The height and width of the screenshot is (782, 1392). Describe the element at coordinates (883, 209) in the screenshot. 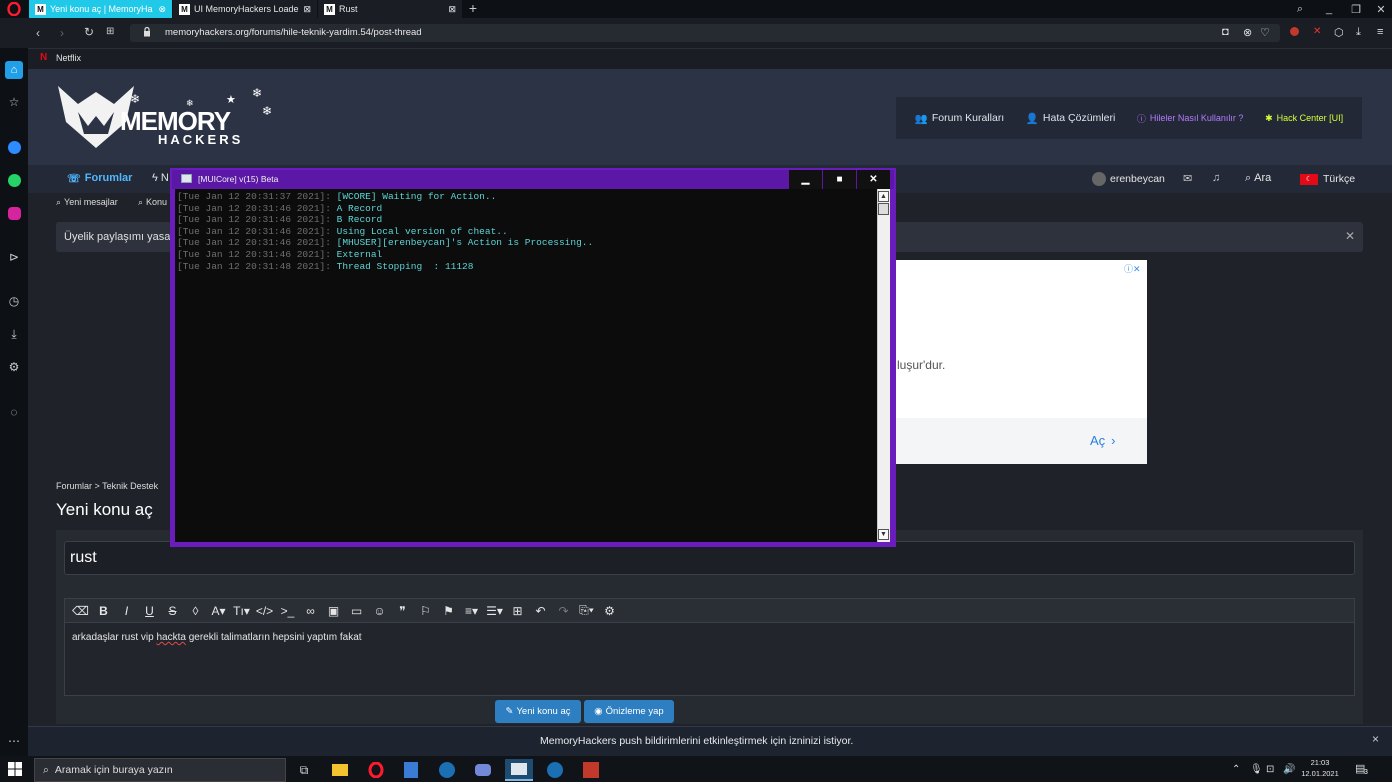

I see `scroll-thumb` at that location.